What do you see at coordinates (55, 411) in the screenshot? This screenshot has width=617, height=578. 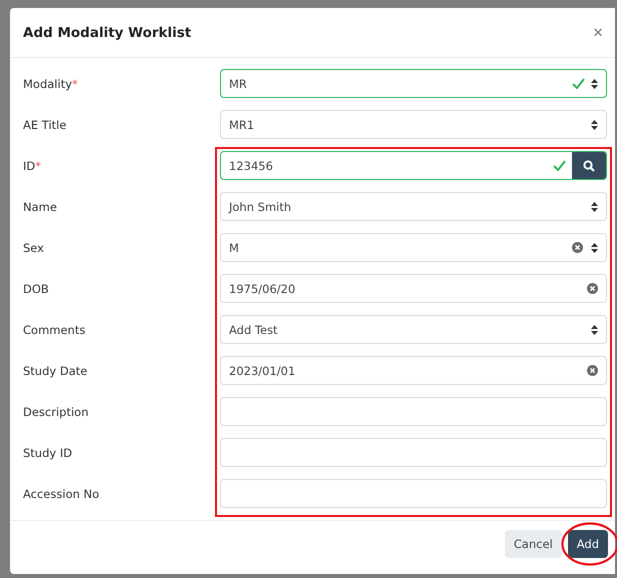 I see `field-label: Description` at bounding box center [55, 411].